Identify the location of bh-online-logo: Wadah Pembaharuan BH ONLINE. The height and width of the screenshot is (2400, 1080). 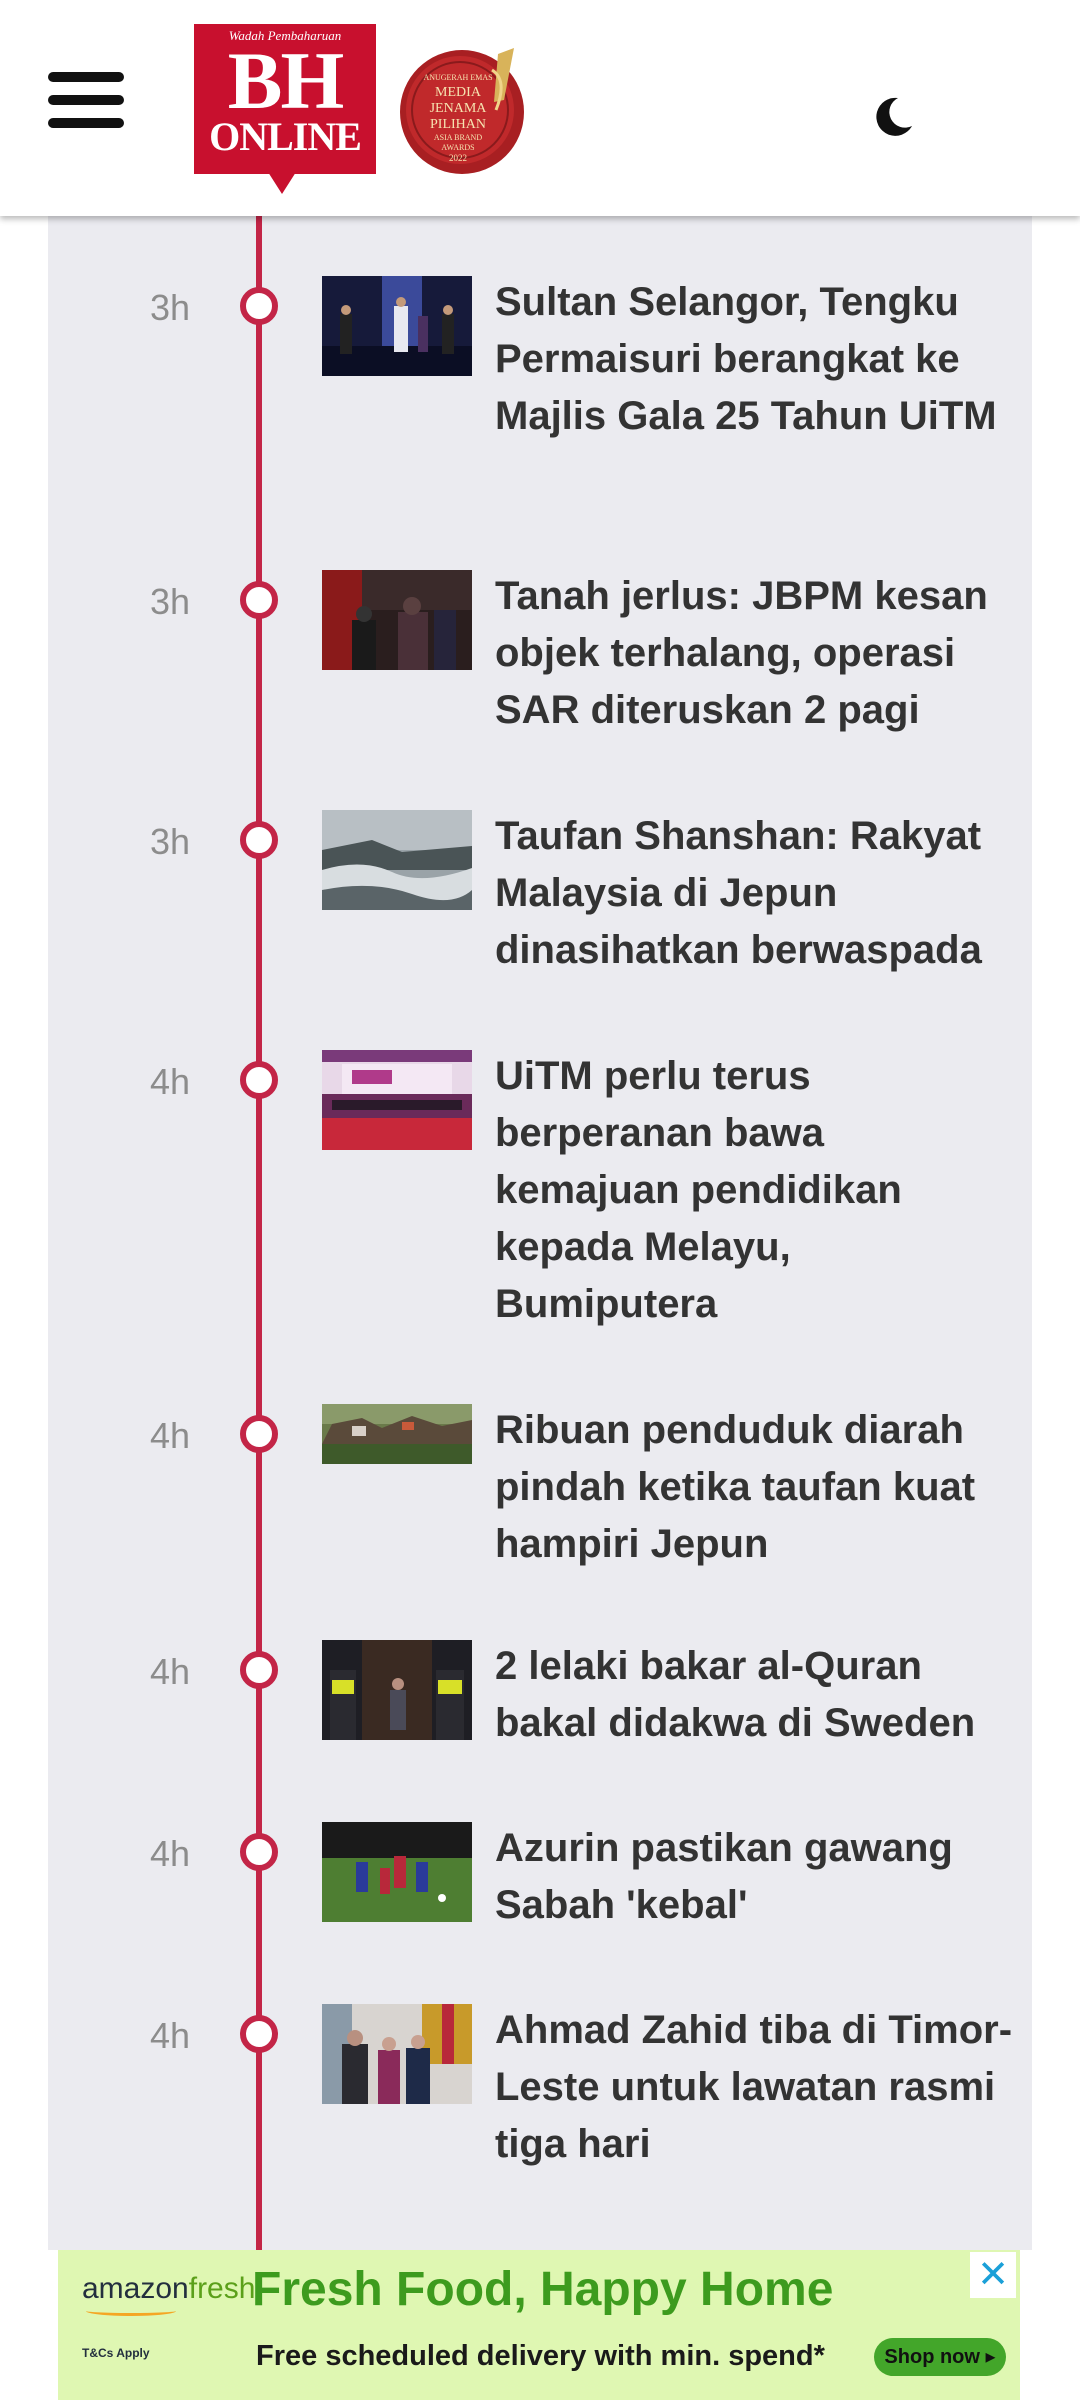
(285, 109).